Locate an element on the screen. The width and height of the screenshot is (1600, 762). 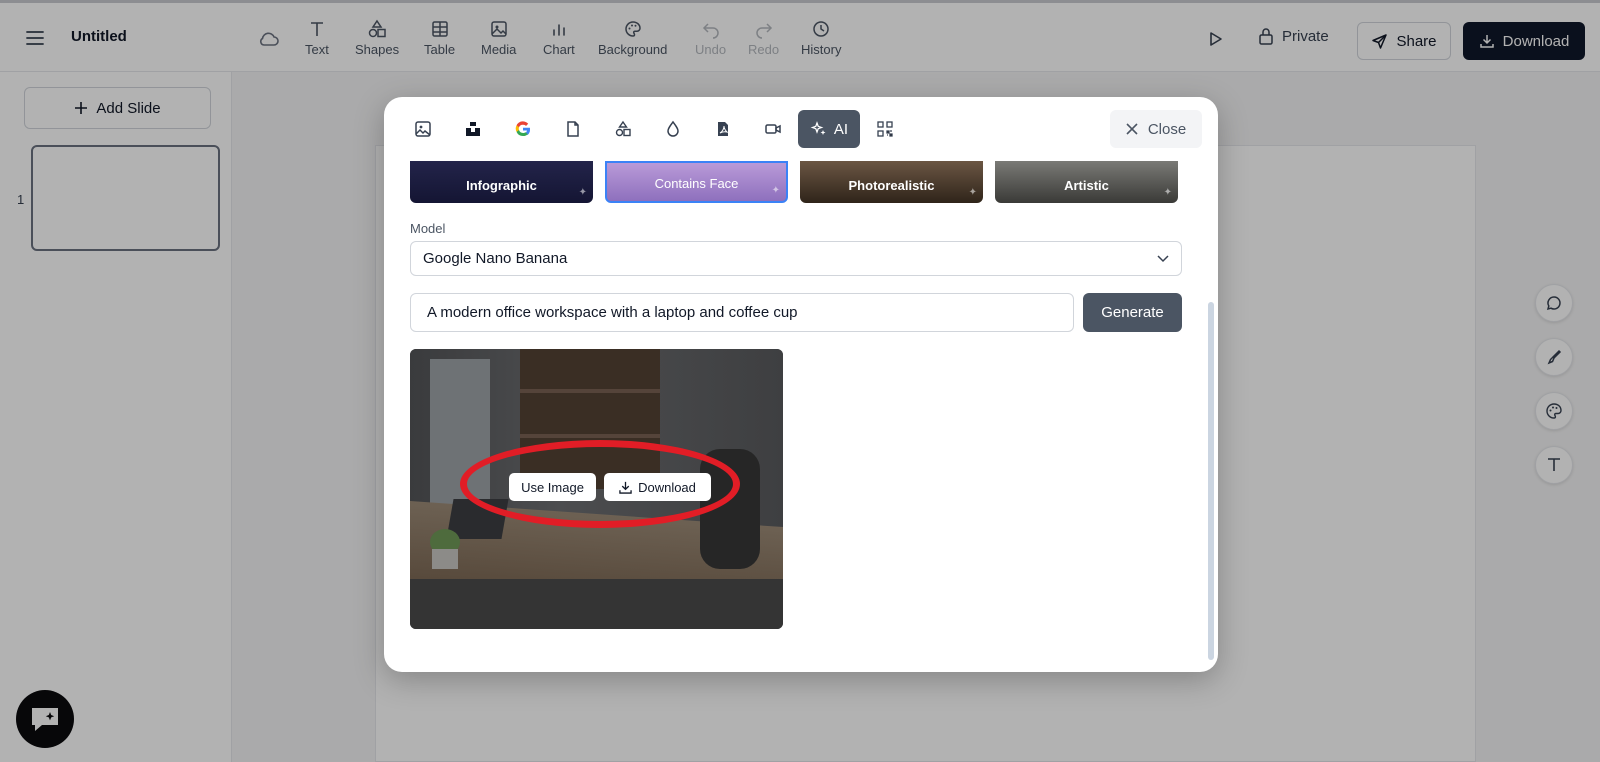
annotation-highlight-ring is located at coordinates (600, 484).